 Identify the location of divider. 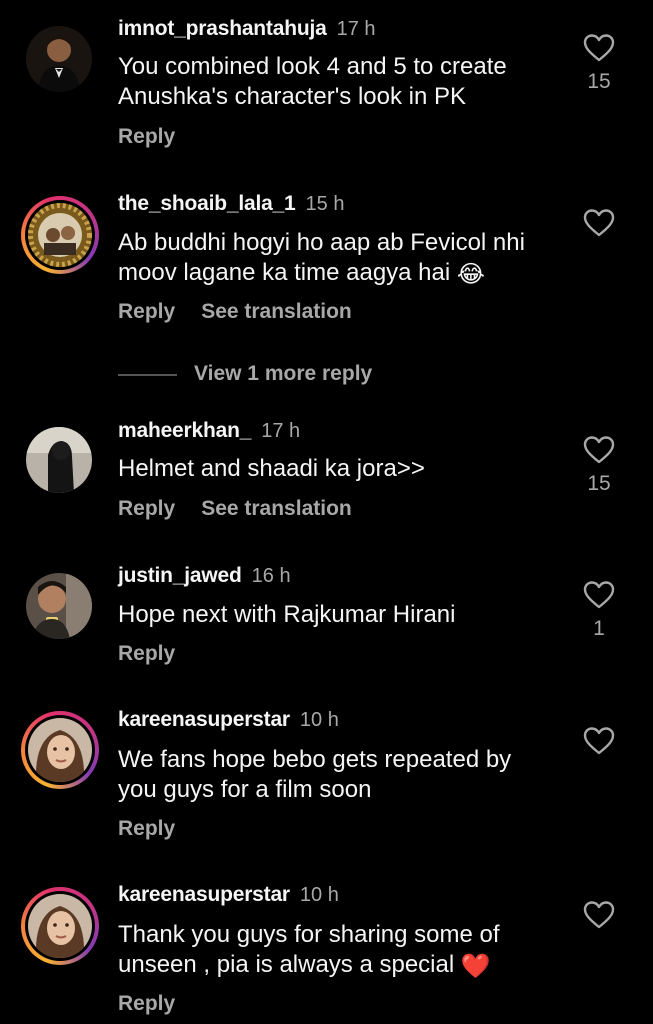
(147, 375).